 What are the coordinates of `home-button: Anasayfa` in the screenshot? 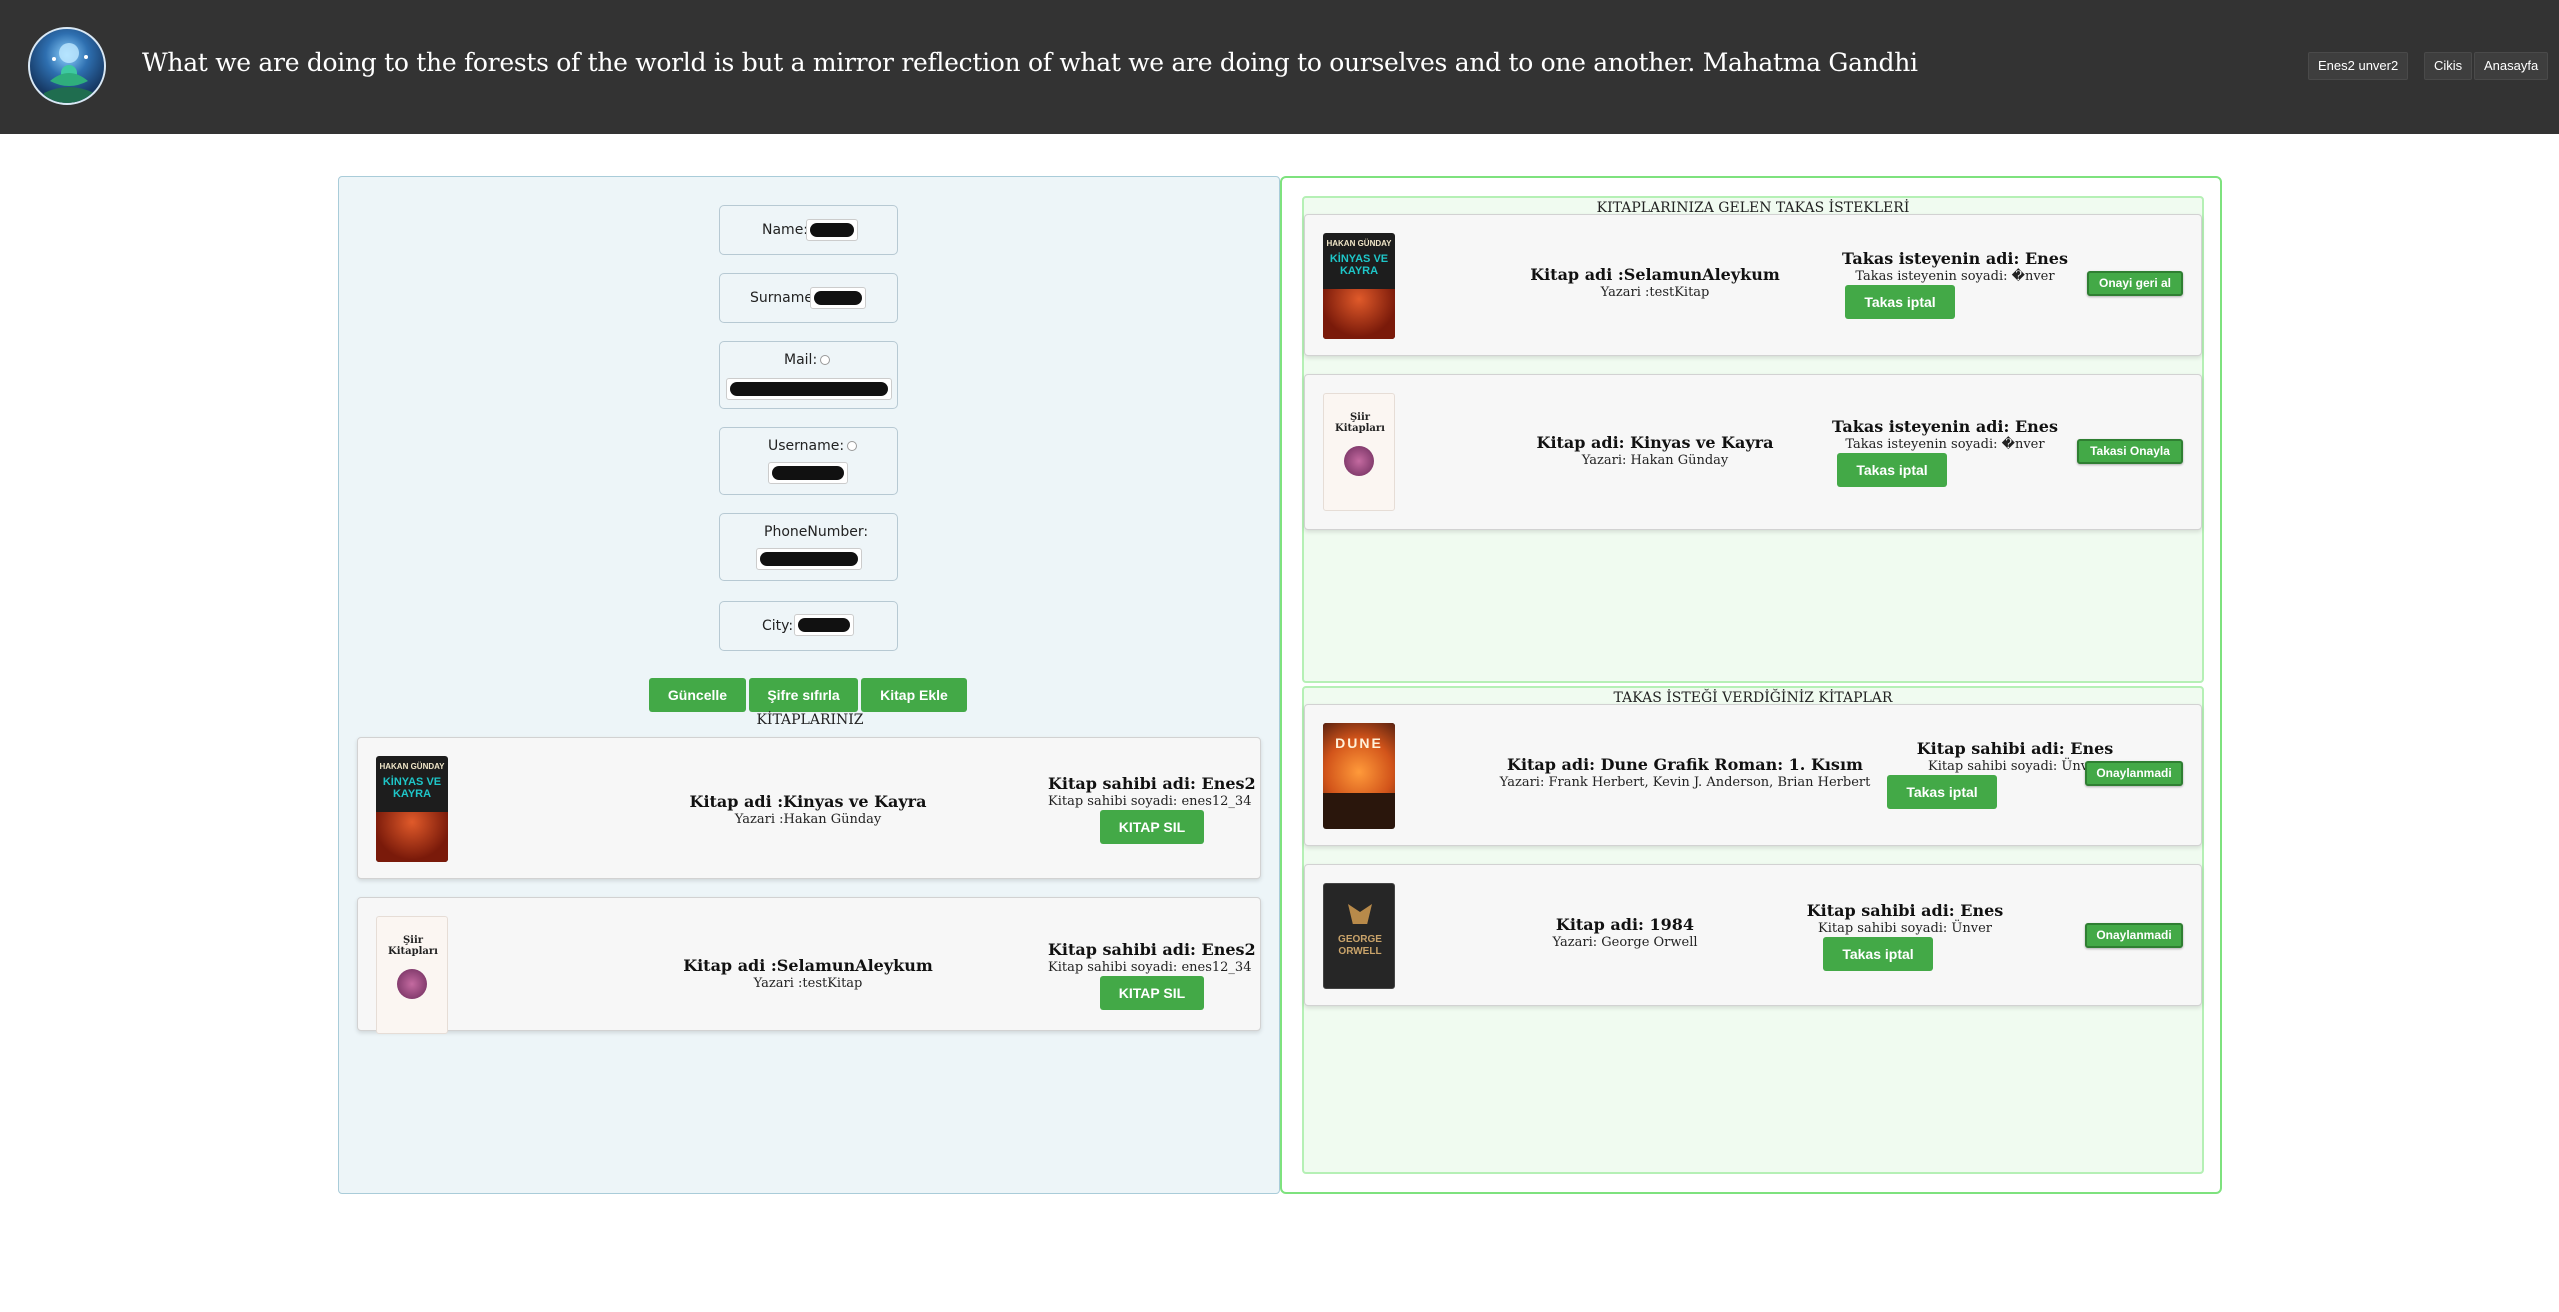 It's located at (2511, 66).